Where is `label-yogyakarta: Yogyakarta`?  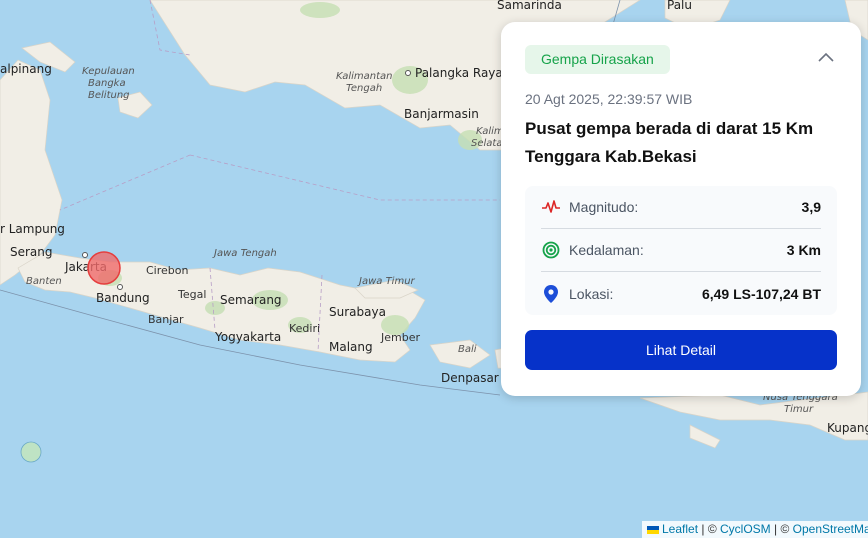
label-yogyakarta: Yogyakarta is located at coordinates (247, 337).